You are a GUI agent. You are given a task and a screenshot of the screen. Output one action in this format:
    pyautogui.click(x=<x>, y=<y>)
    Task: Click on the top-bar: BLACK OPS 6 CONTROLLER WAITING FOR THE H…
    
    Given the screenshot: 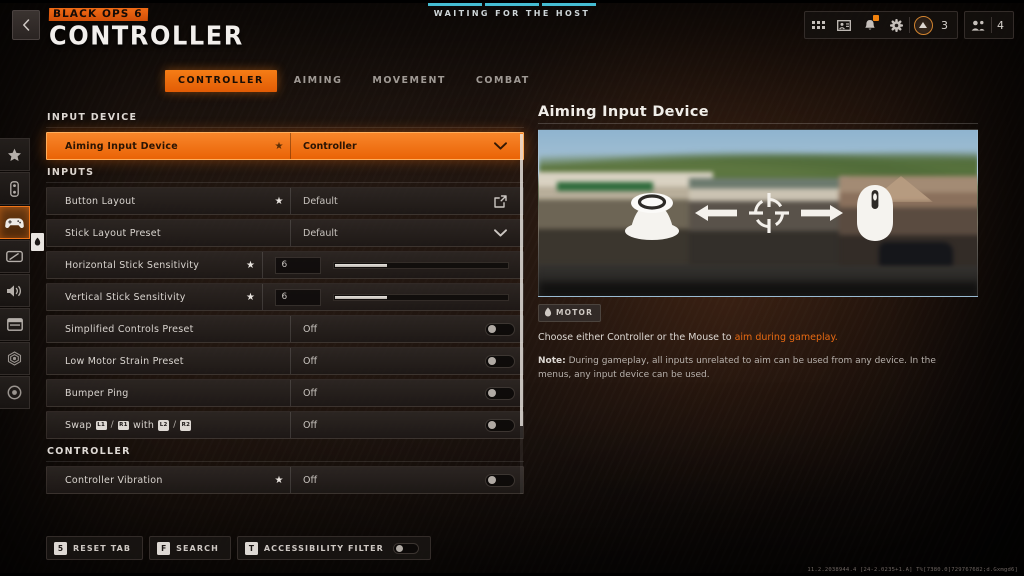 What is the action you would take?
    pyautogui.click(x=512, y=26)
    